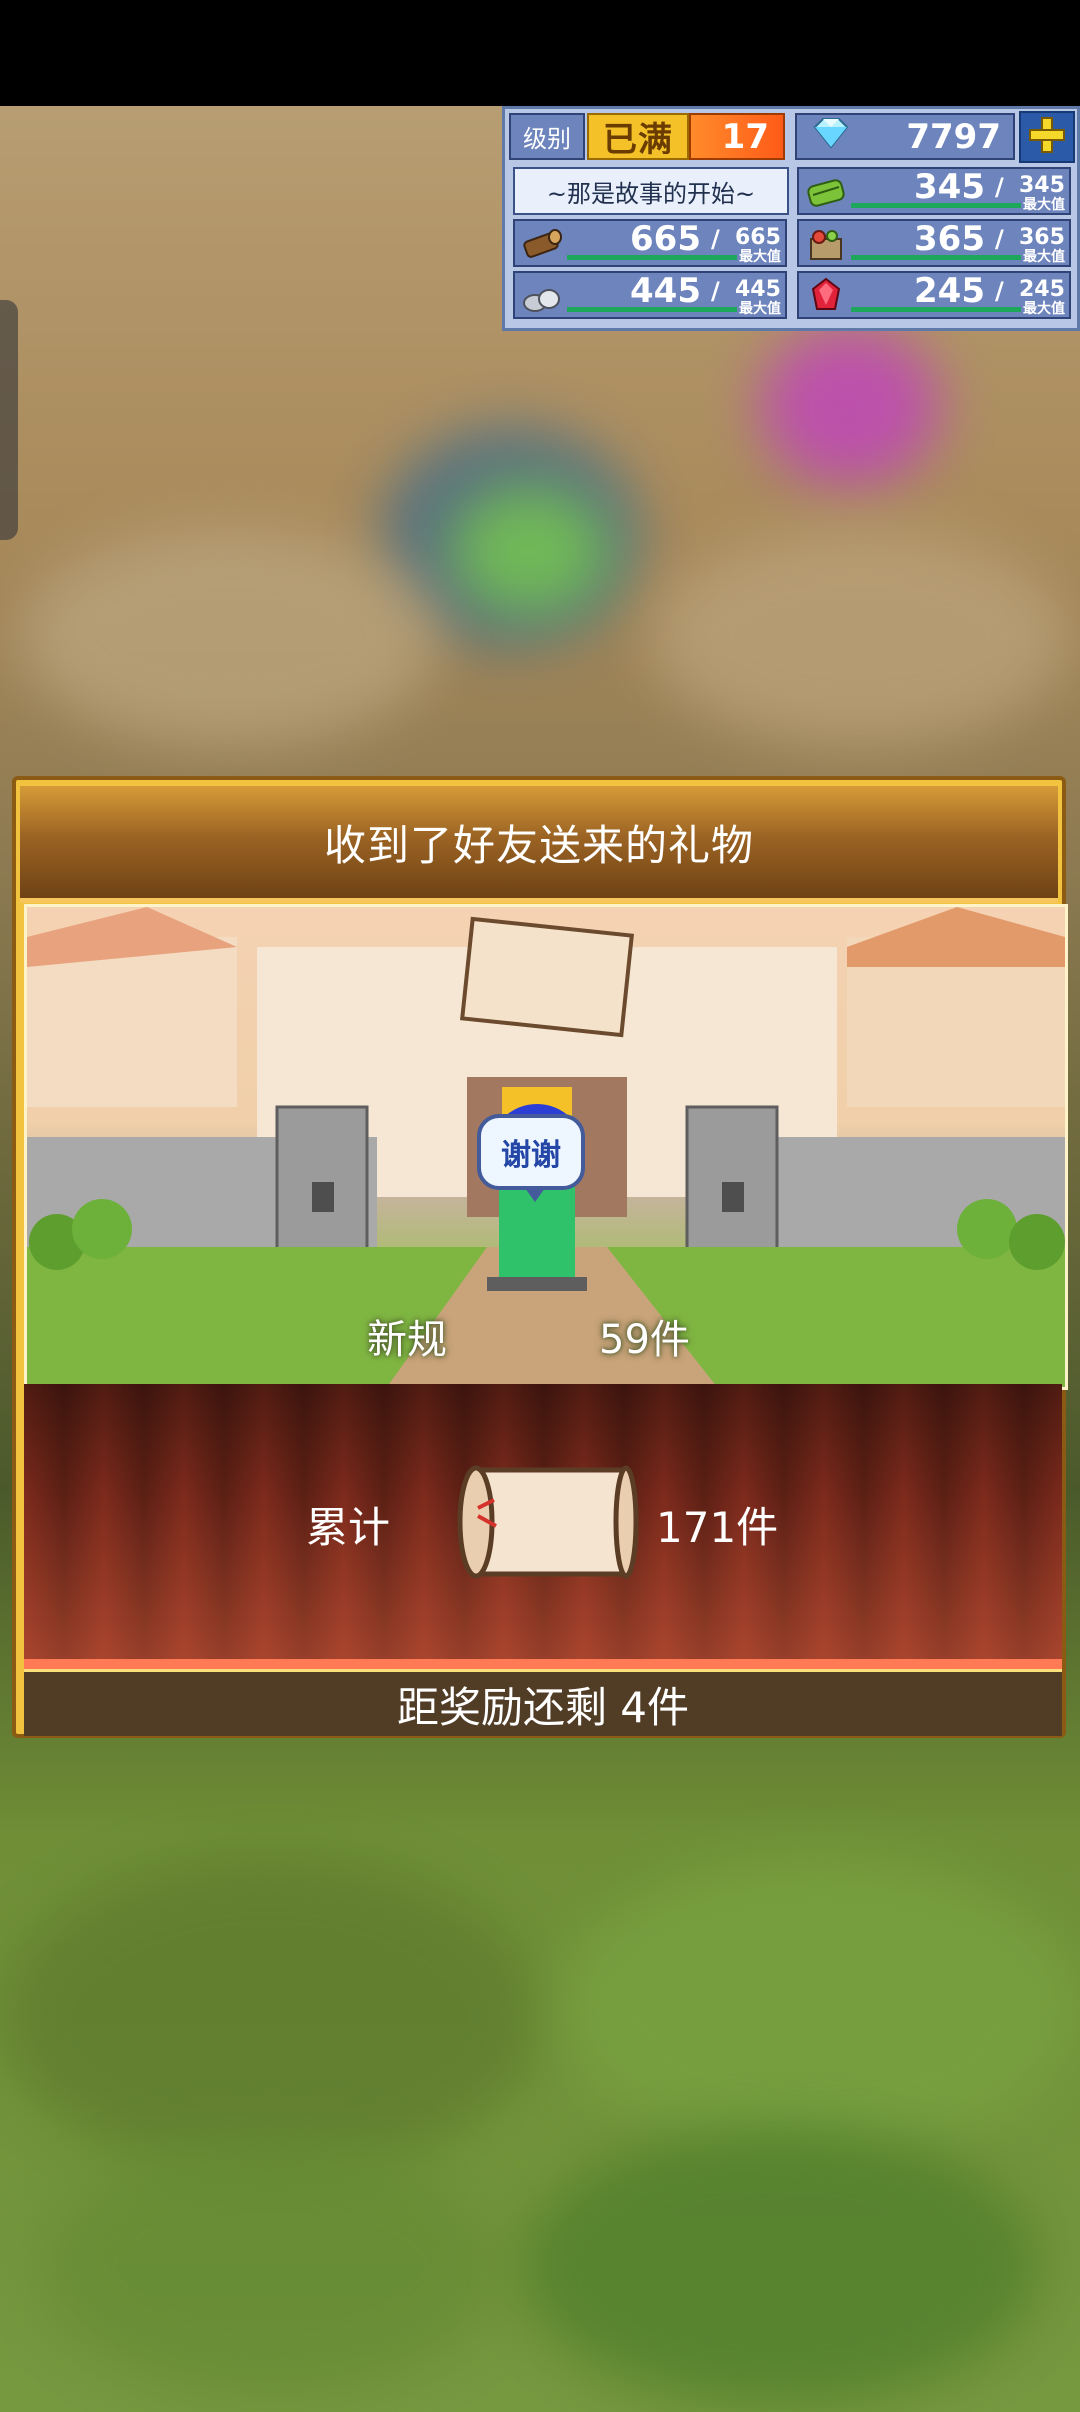 Image resolution: width=1080 pixels, height=2412 pixels. I want to click on ruby-current: 245, so click(949, 291).